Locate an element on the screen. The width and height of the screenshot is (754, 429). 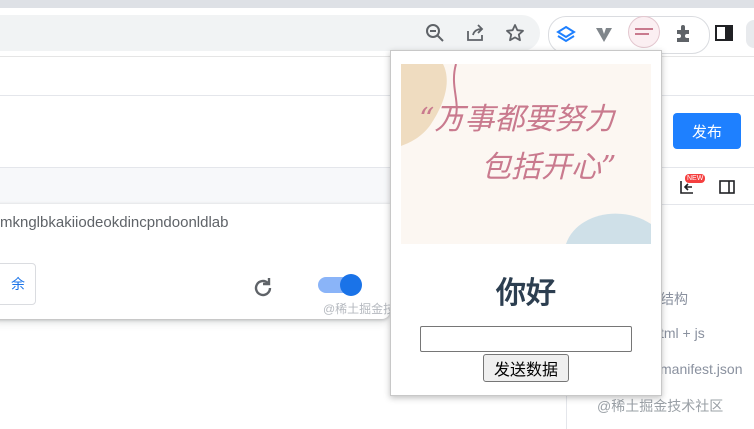
footer-watermark: @稀土掘金技术社区 is located at coordinates (660, 406).